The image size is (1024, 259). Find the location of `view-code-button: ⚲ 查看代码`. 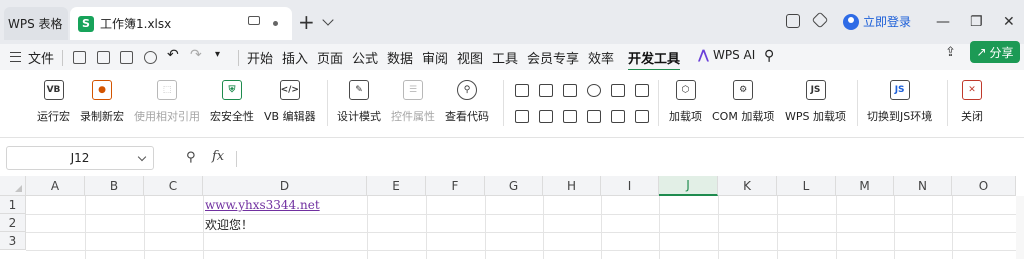

view-code-button: ⚲ 查看代码 is located at coordinates (467, 102).